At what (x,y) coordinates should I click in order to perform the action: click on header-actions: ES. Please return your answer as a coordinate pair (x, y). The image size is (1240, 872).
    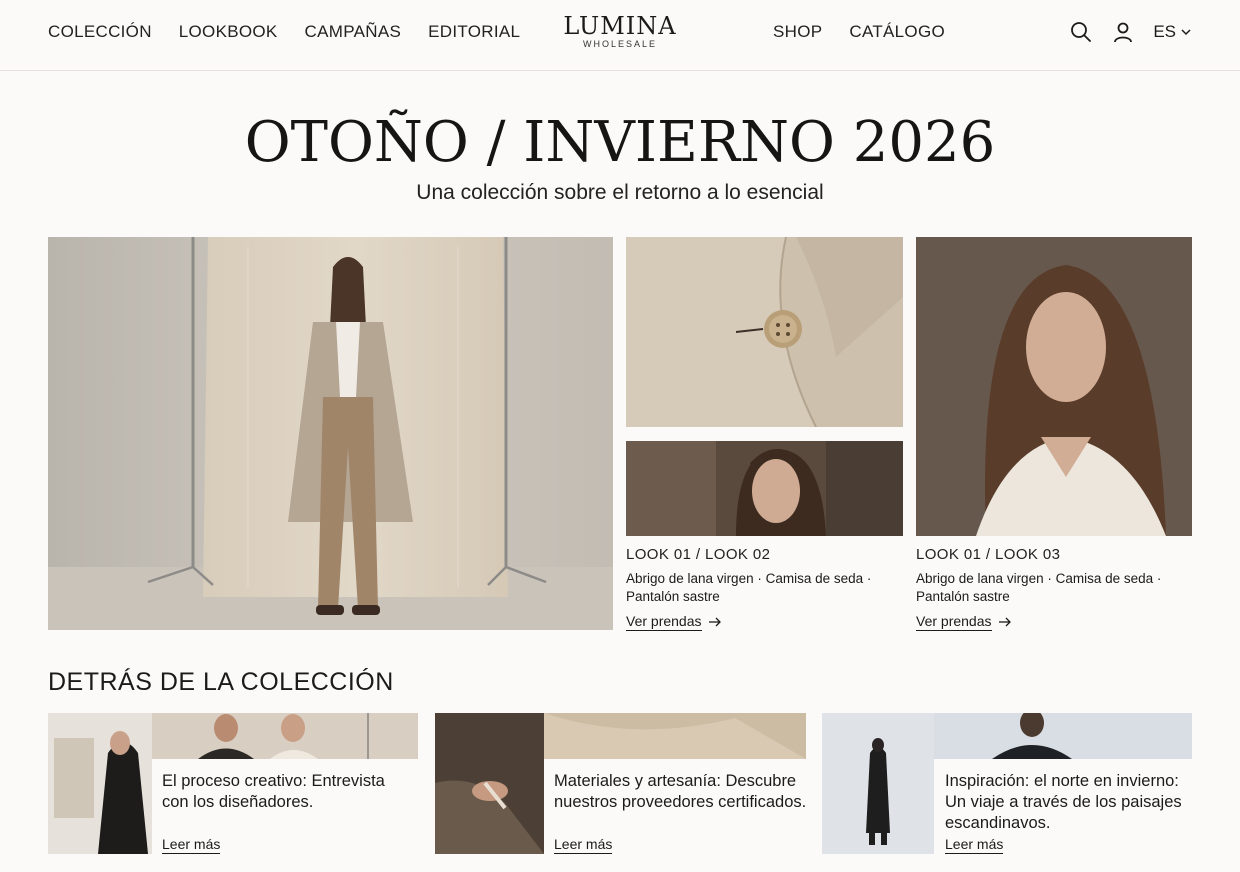
    Looking at the image, I should click on (1130, 32).